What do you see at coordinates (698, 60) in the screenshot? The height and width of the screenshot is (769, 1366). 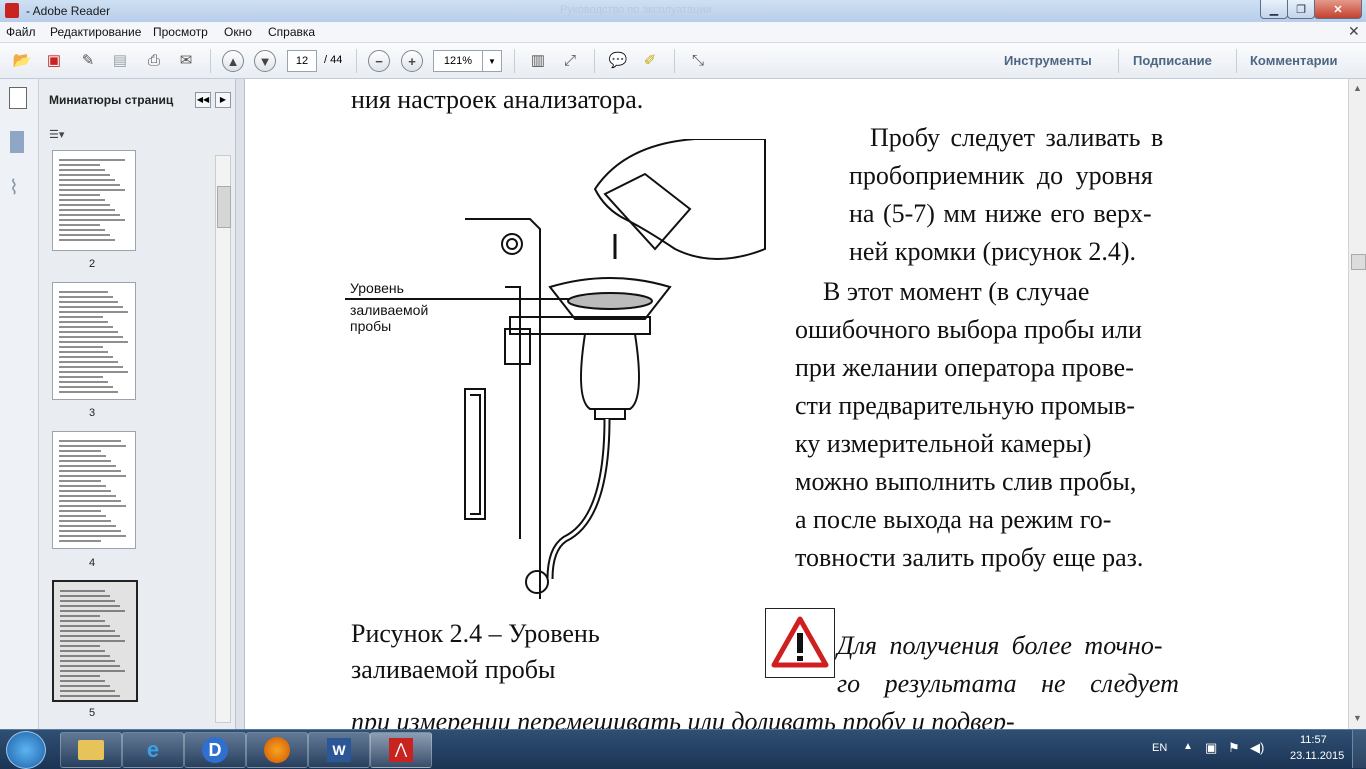 I see `expand-icon: ⤡` at bounding box center [698, 60].